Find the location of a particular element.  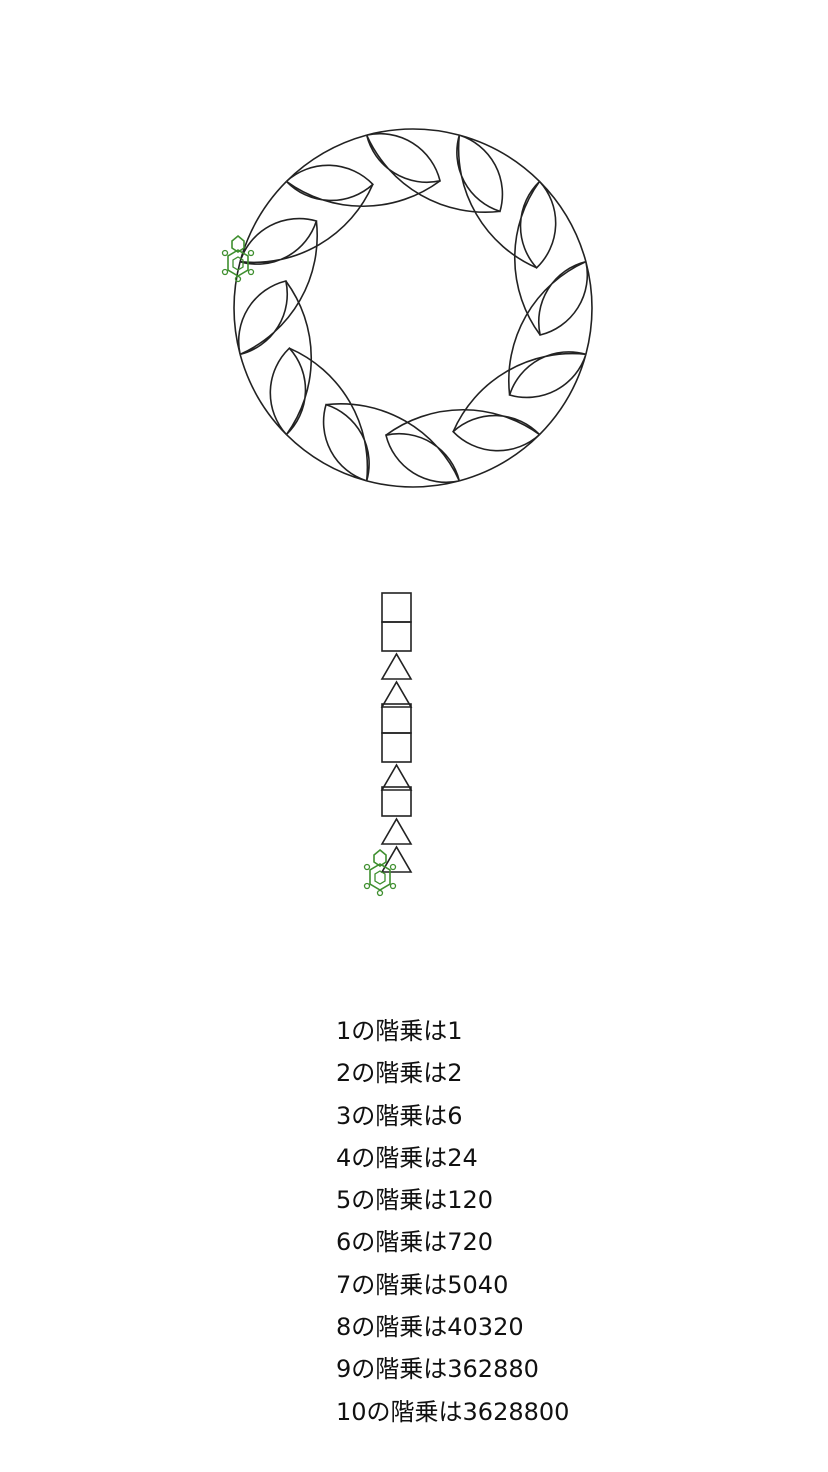

petal-ring-drawing is located at coordinates (413, 308).